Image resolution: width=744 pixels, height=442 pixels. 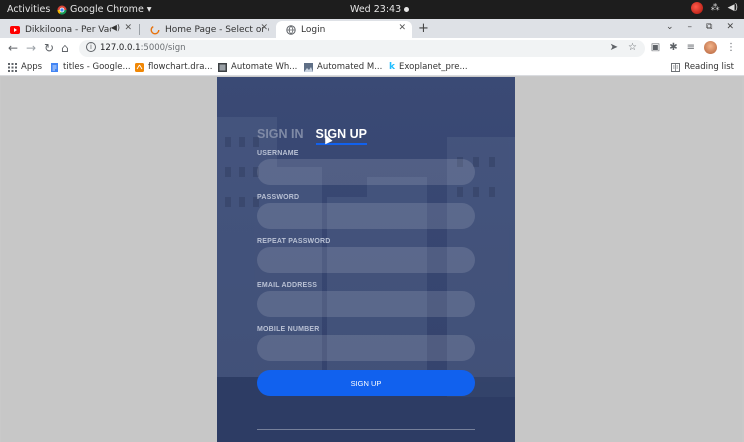 I want to click on image-icon, so click(x=308, y=67).